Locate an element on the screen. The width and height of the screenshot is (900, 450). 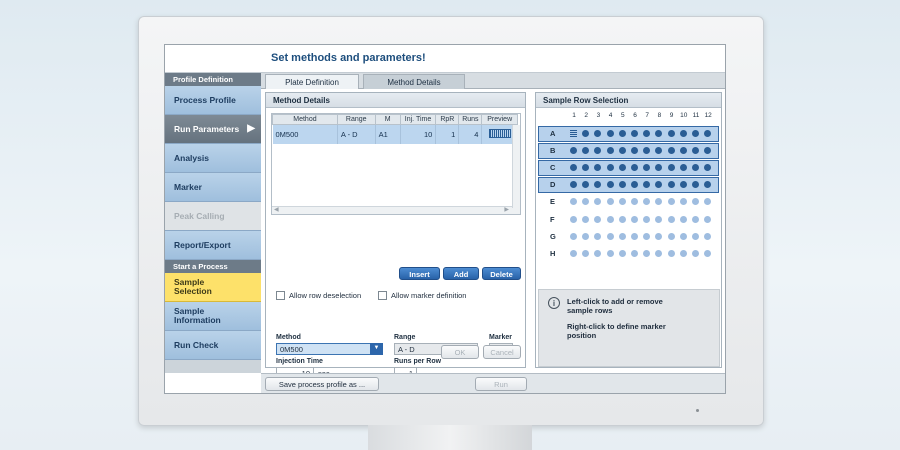
add-button: Add is located at coordinates (461, 273).